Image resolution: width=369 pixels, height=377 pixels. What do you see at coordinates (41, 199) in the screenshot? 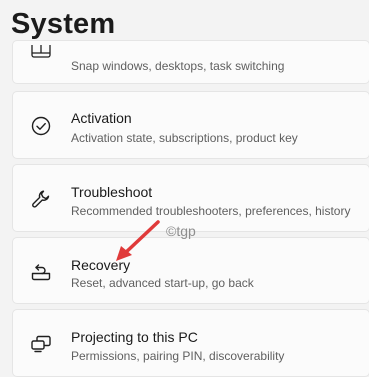
I see `wrench-icon` at bounding box center [41, 199].